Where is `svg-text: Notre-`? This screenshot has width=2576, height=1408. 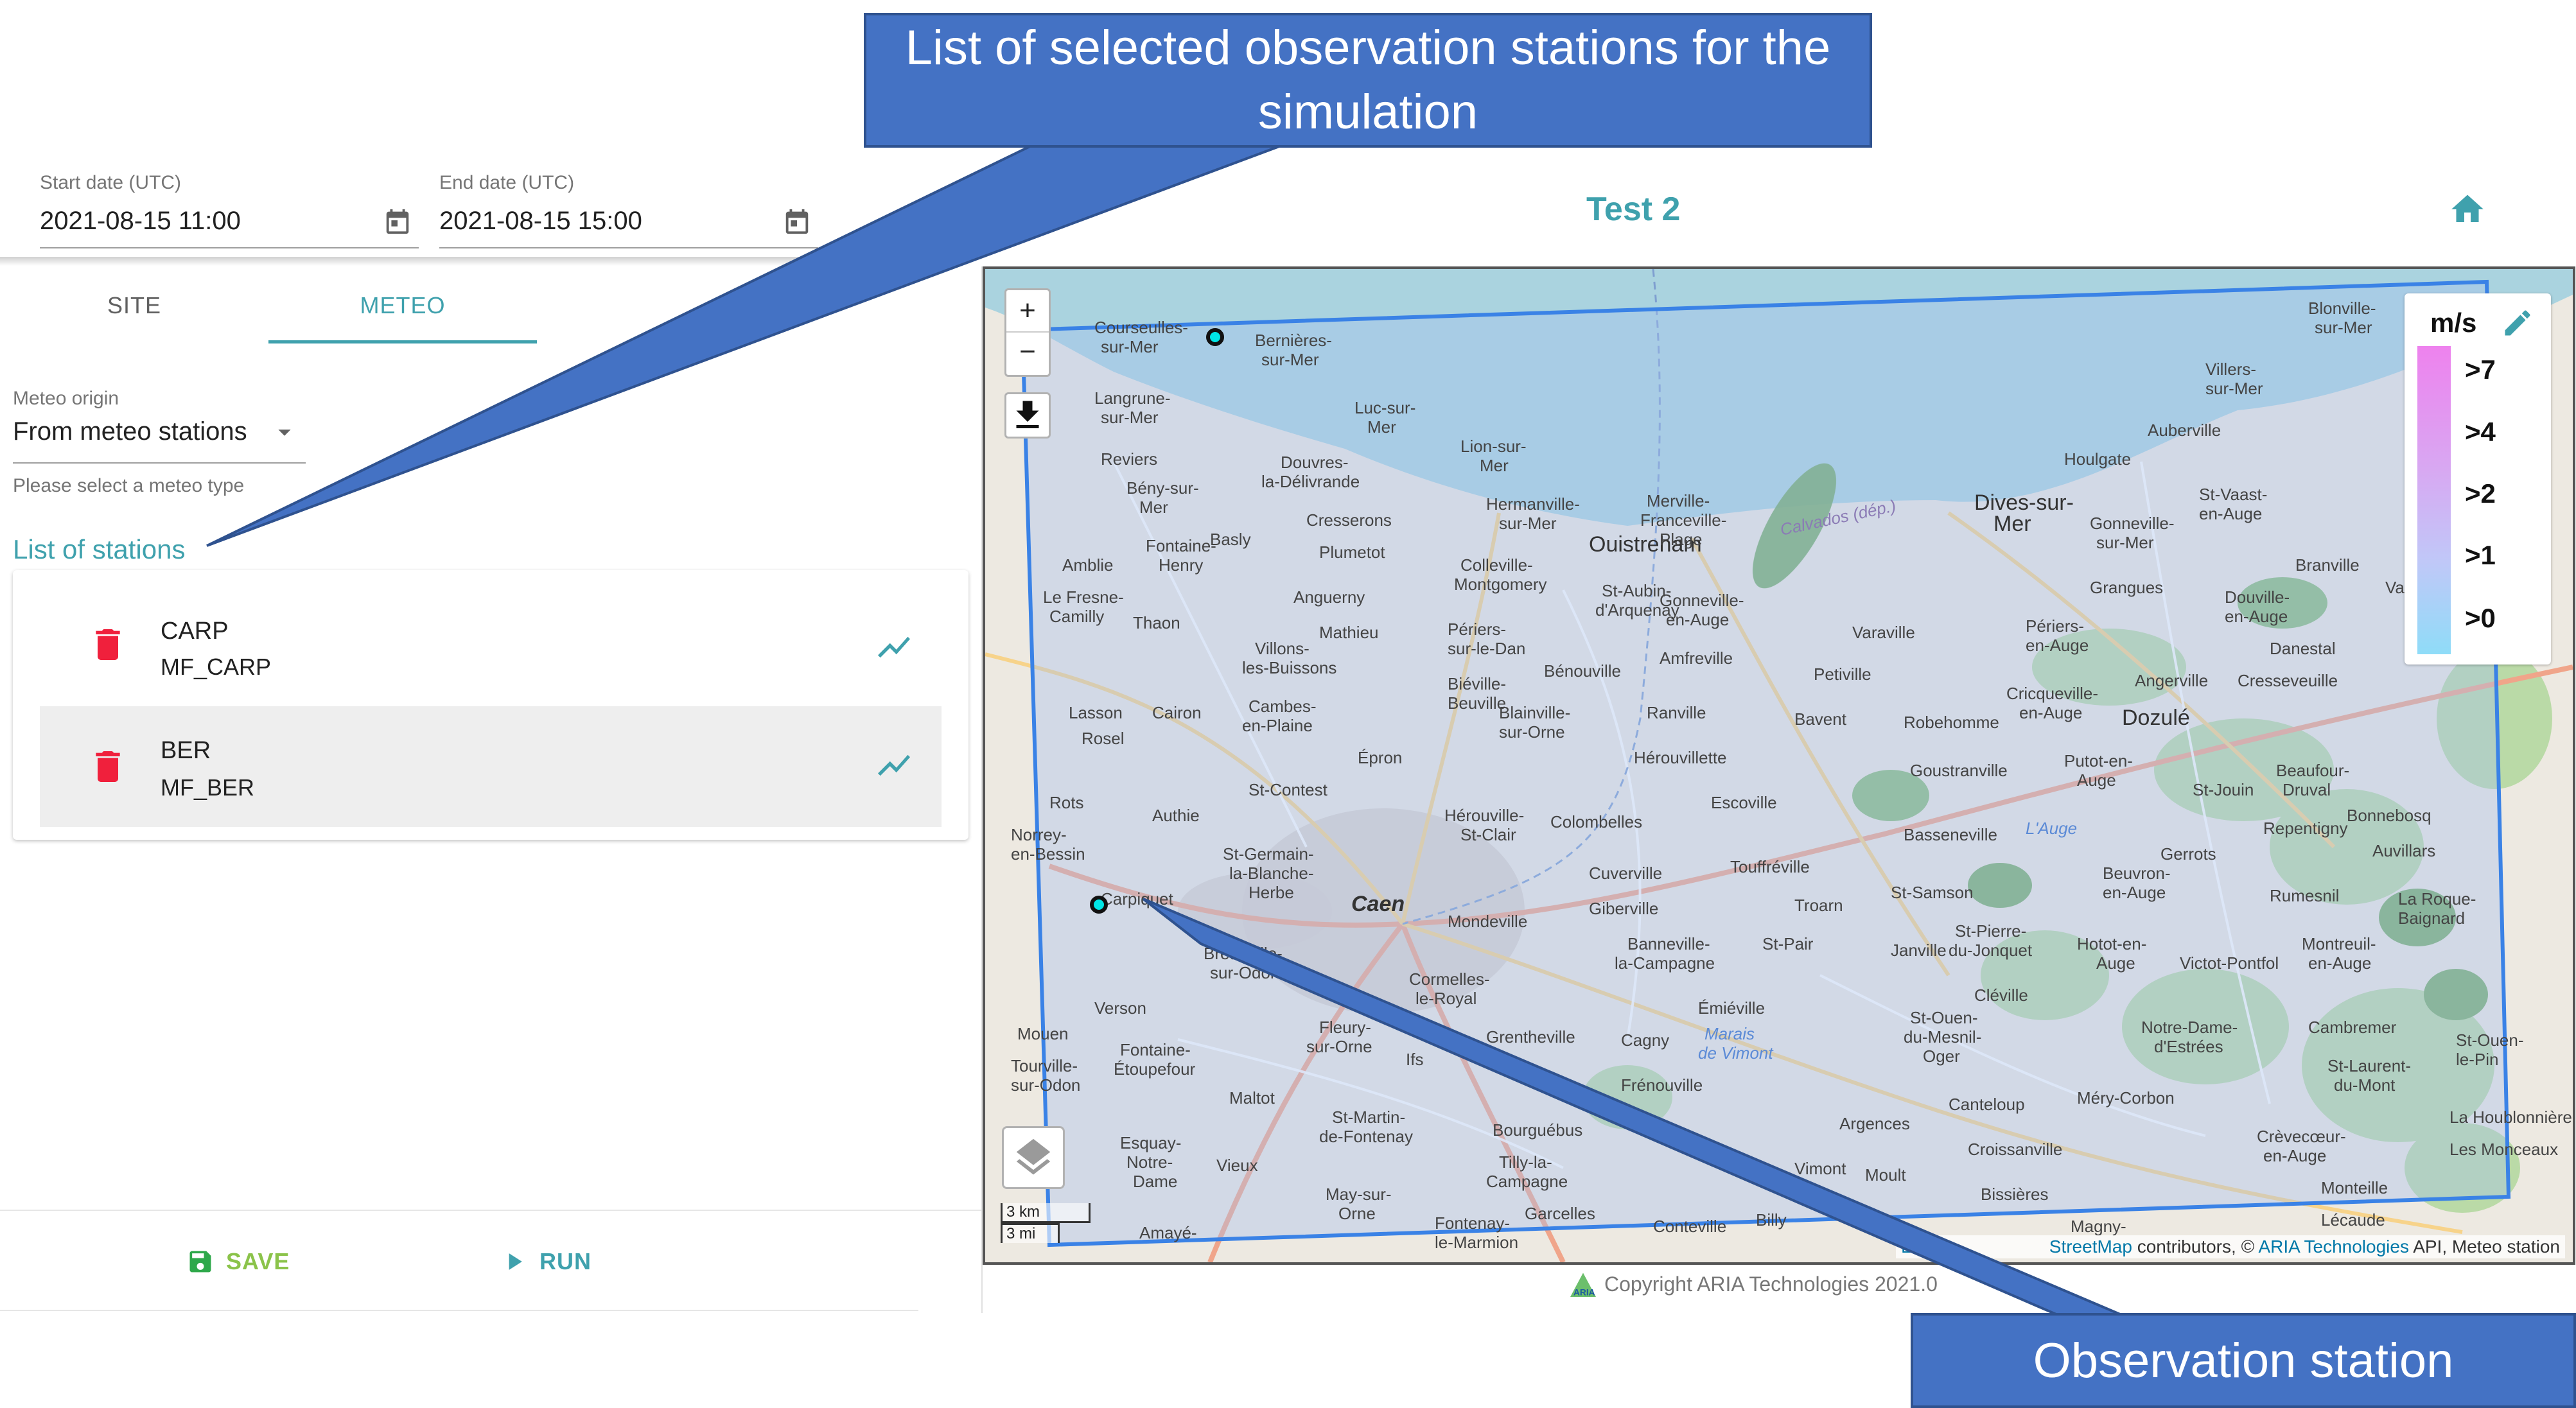
svg-text: Notre- is located at coordinates (1149, 1162).